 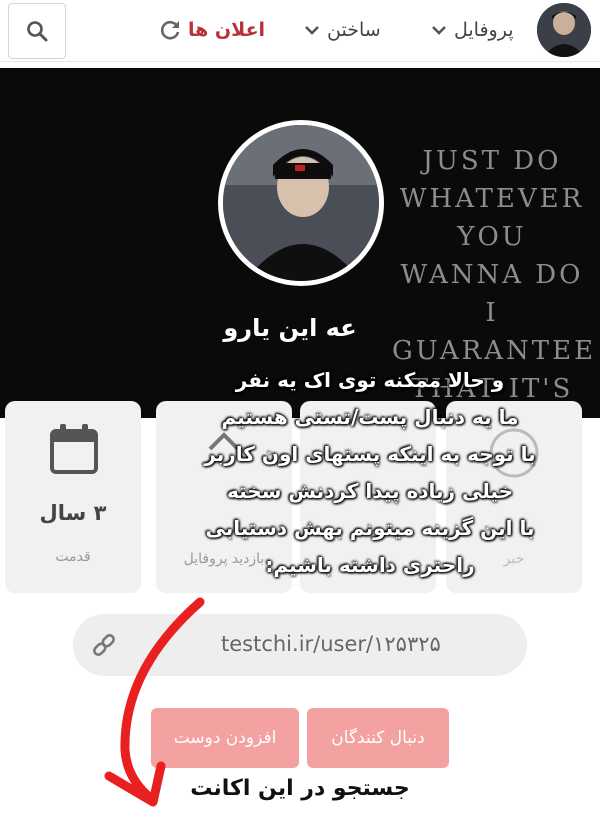 What do you see at coordinates (290, 328) in the screenshot?
I see `profile-name: عه این یارو` at bounding box center [290, 328].